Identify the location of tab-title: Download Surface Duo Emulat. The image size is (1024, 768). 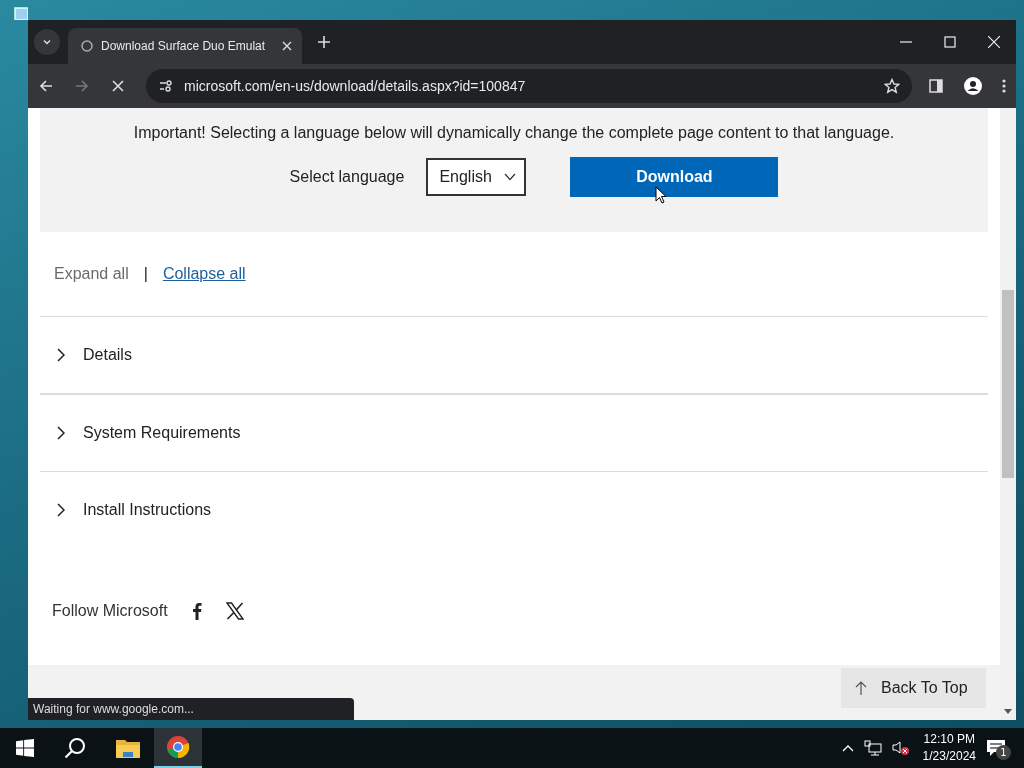
(184, 46).